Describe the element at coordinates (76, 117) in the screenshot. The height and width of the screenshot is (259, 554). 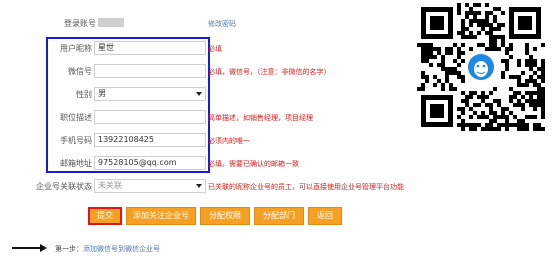
I see `position-label: 职位描述` at that location.